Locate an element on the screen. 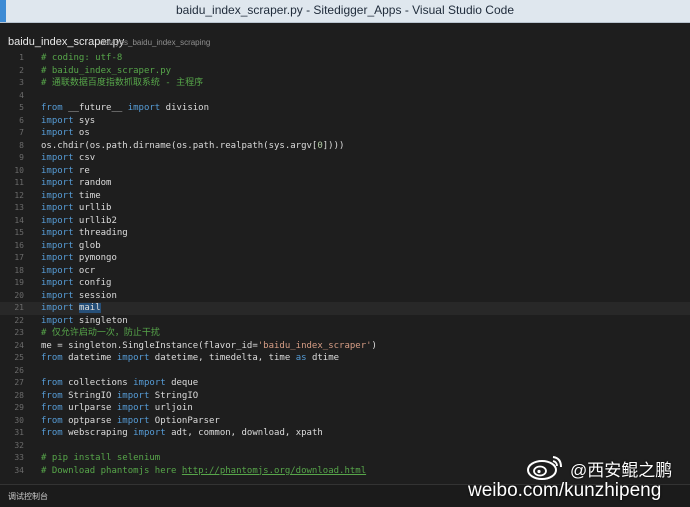 The image size is (690, 507). code-line: 29 from urlparse import urljoin is located at coordinates (345, 408).